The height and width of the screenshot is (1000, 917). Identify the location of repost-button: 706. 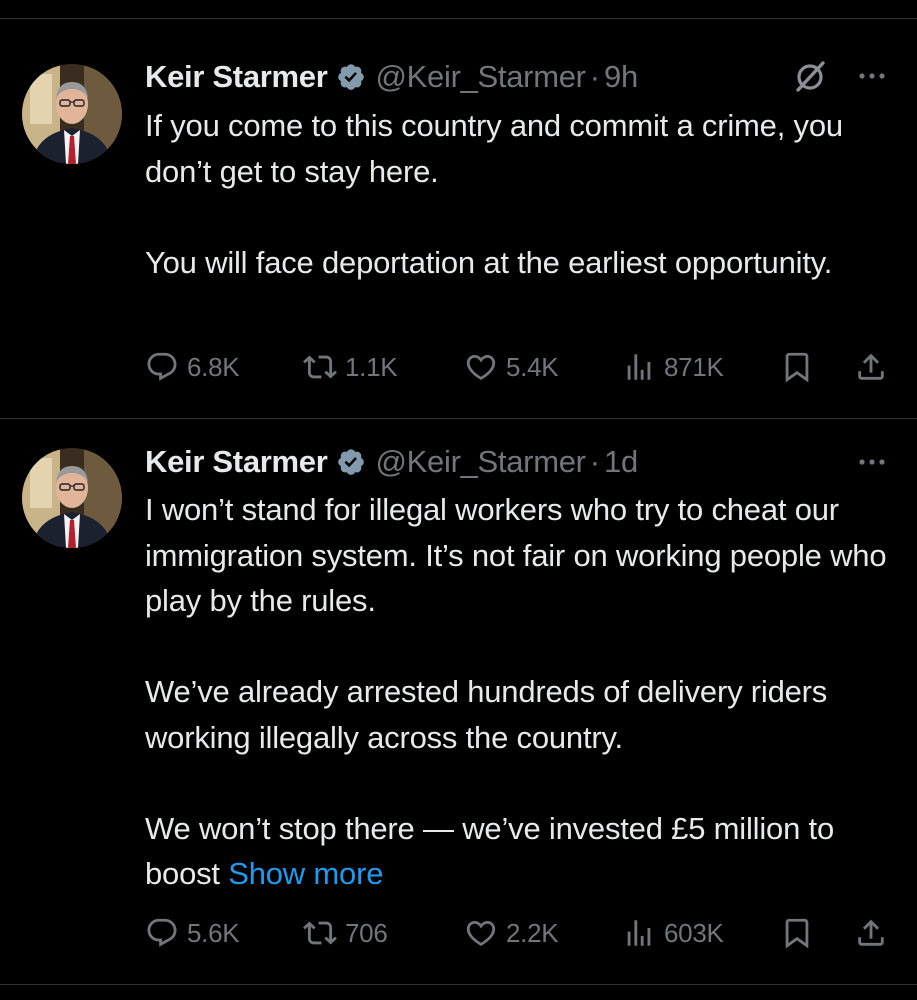
(345, 933).